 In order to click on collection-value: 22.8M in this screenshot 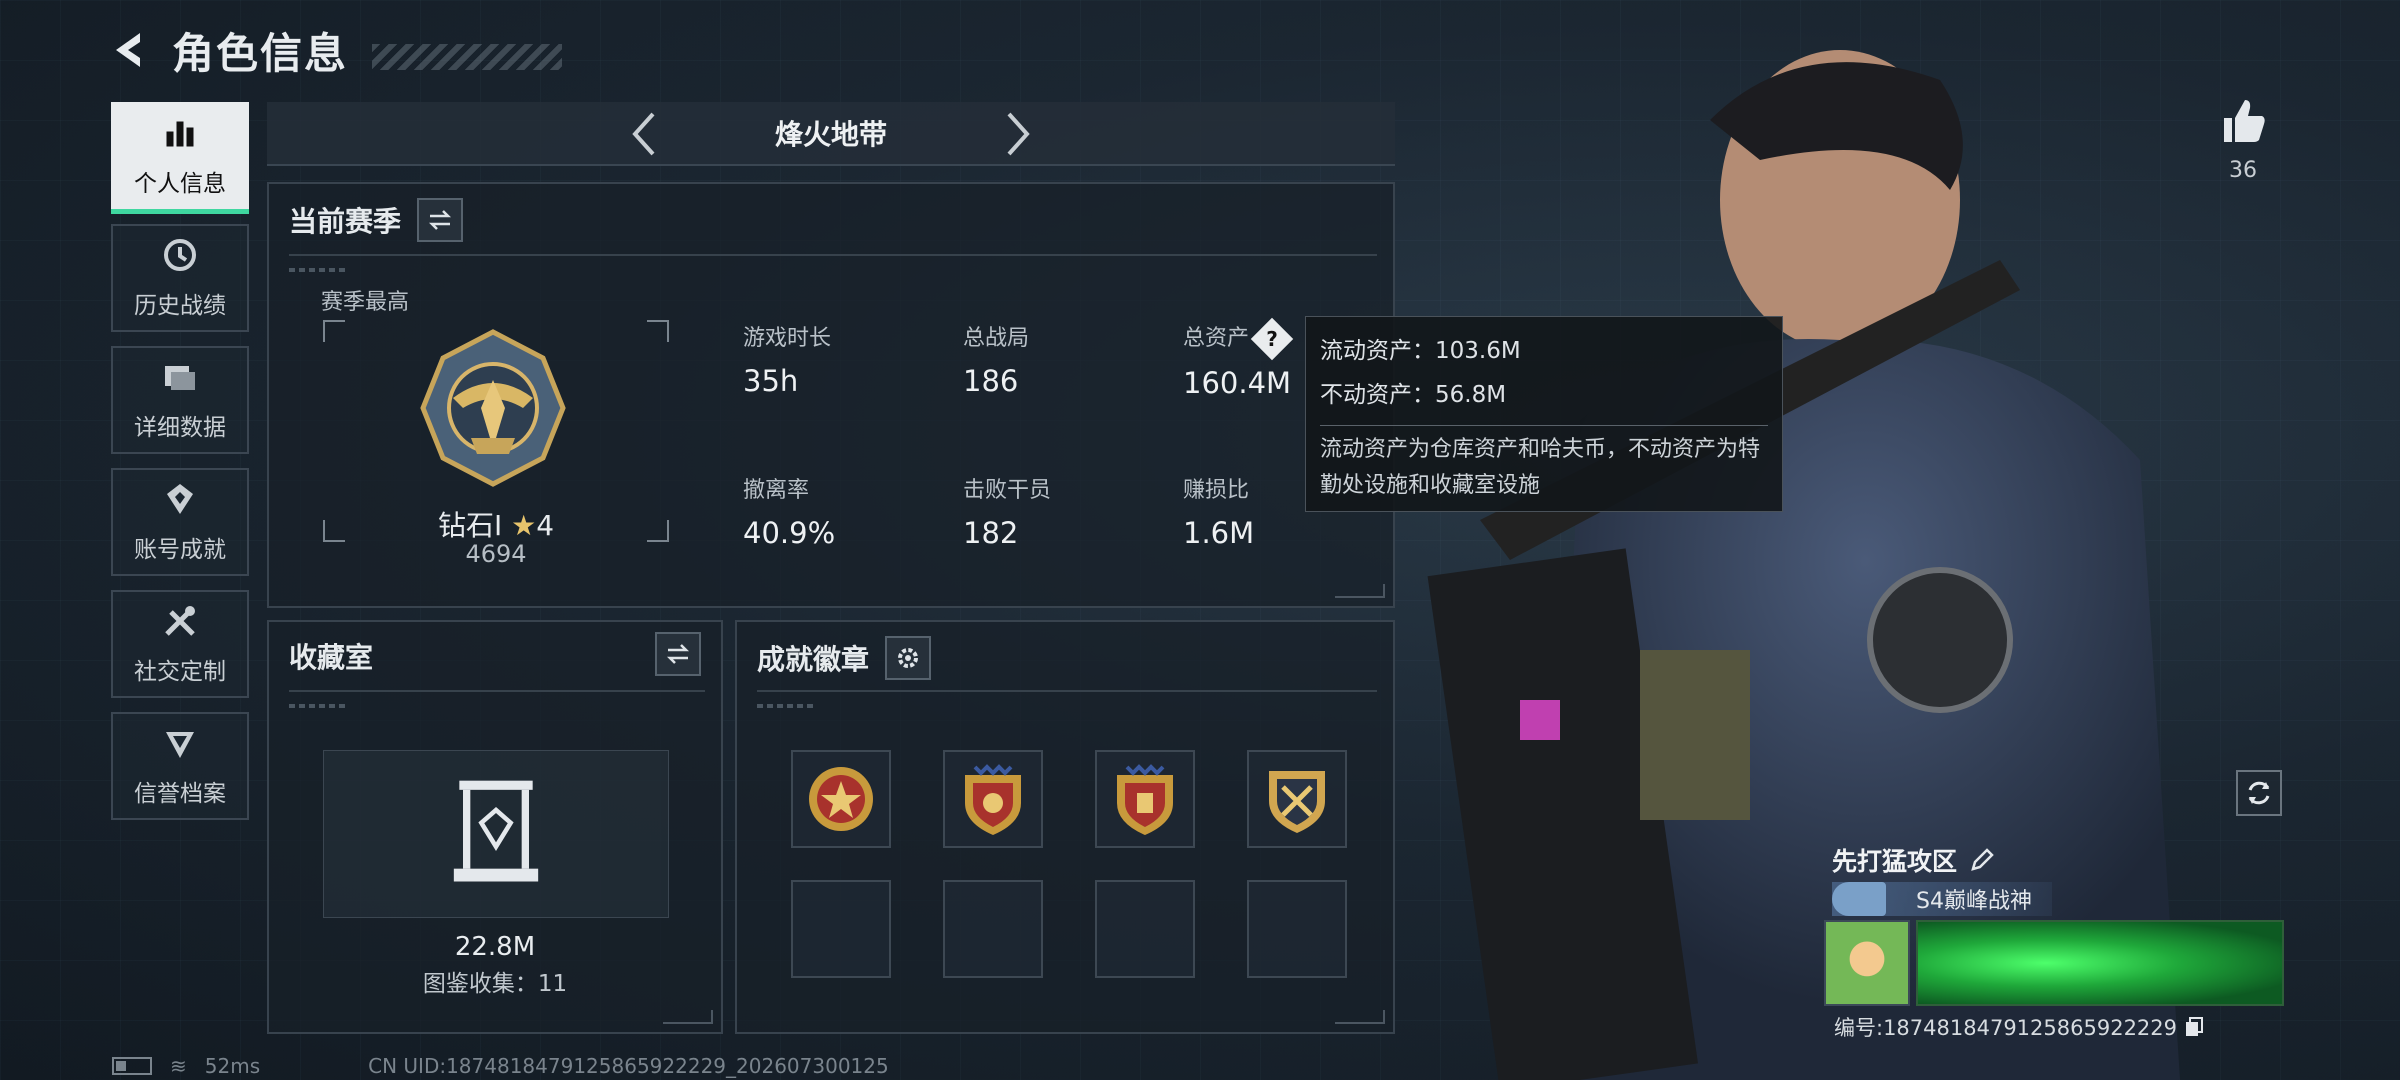, I will do `click(495, 947)`.